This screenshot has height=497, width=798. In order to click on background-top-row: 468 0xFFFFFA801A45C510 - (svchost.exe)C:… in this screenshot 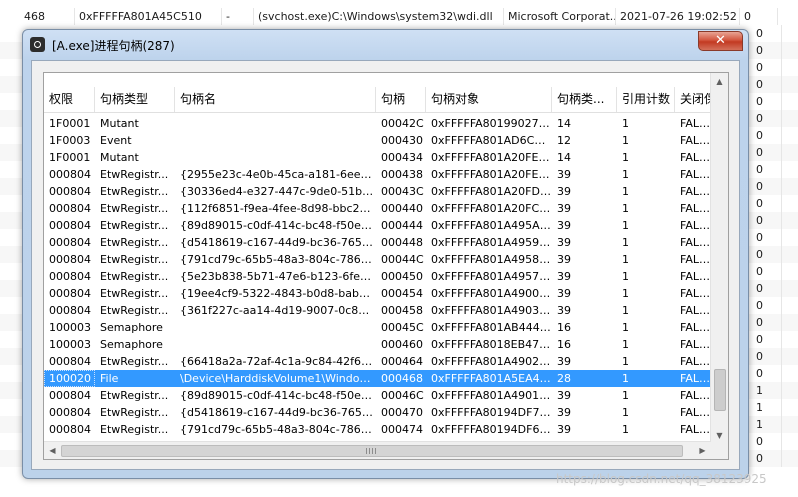, I will do `click(399, 16)`.